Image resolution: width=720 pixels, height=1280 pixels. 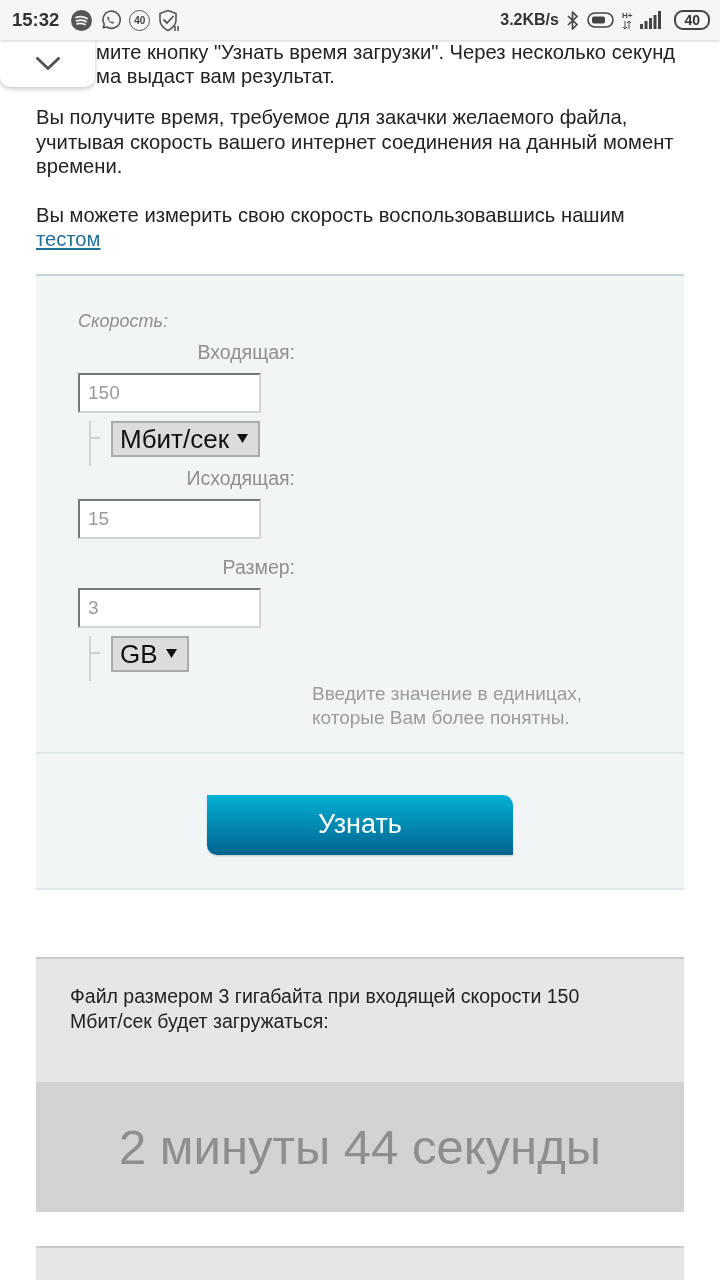 What do you see at coordinates (68, 239) in the screenshot?
I see `test-link: тестом` at bounding box center [68, 239].